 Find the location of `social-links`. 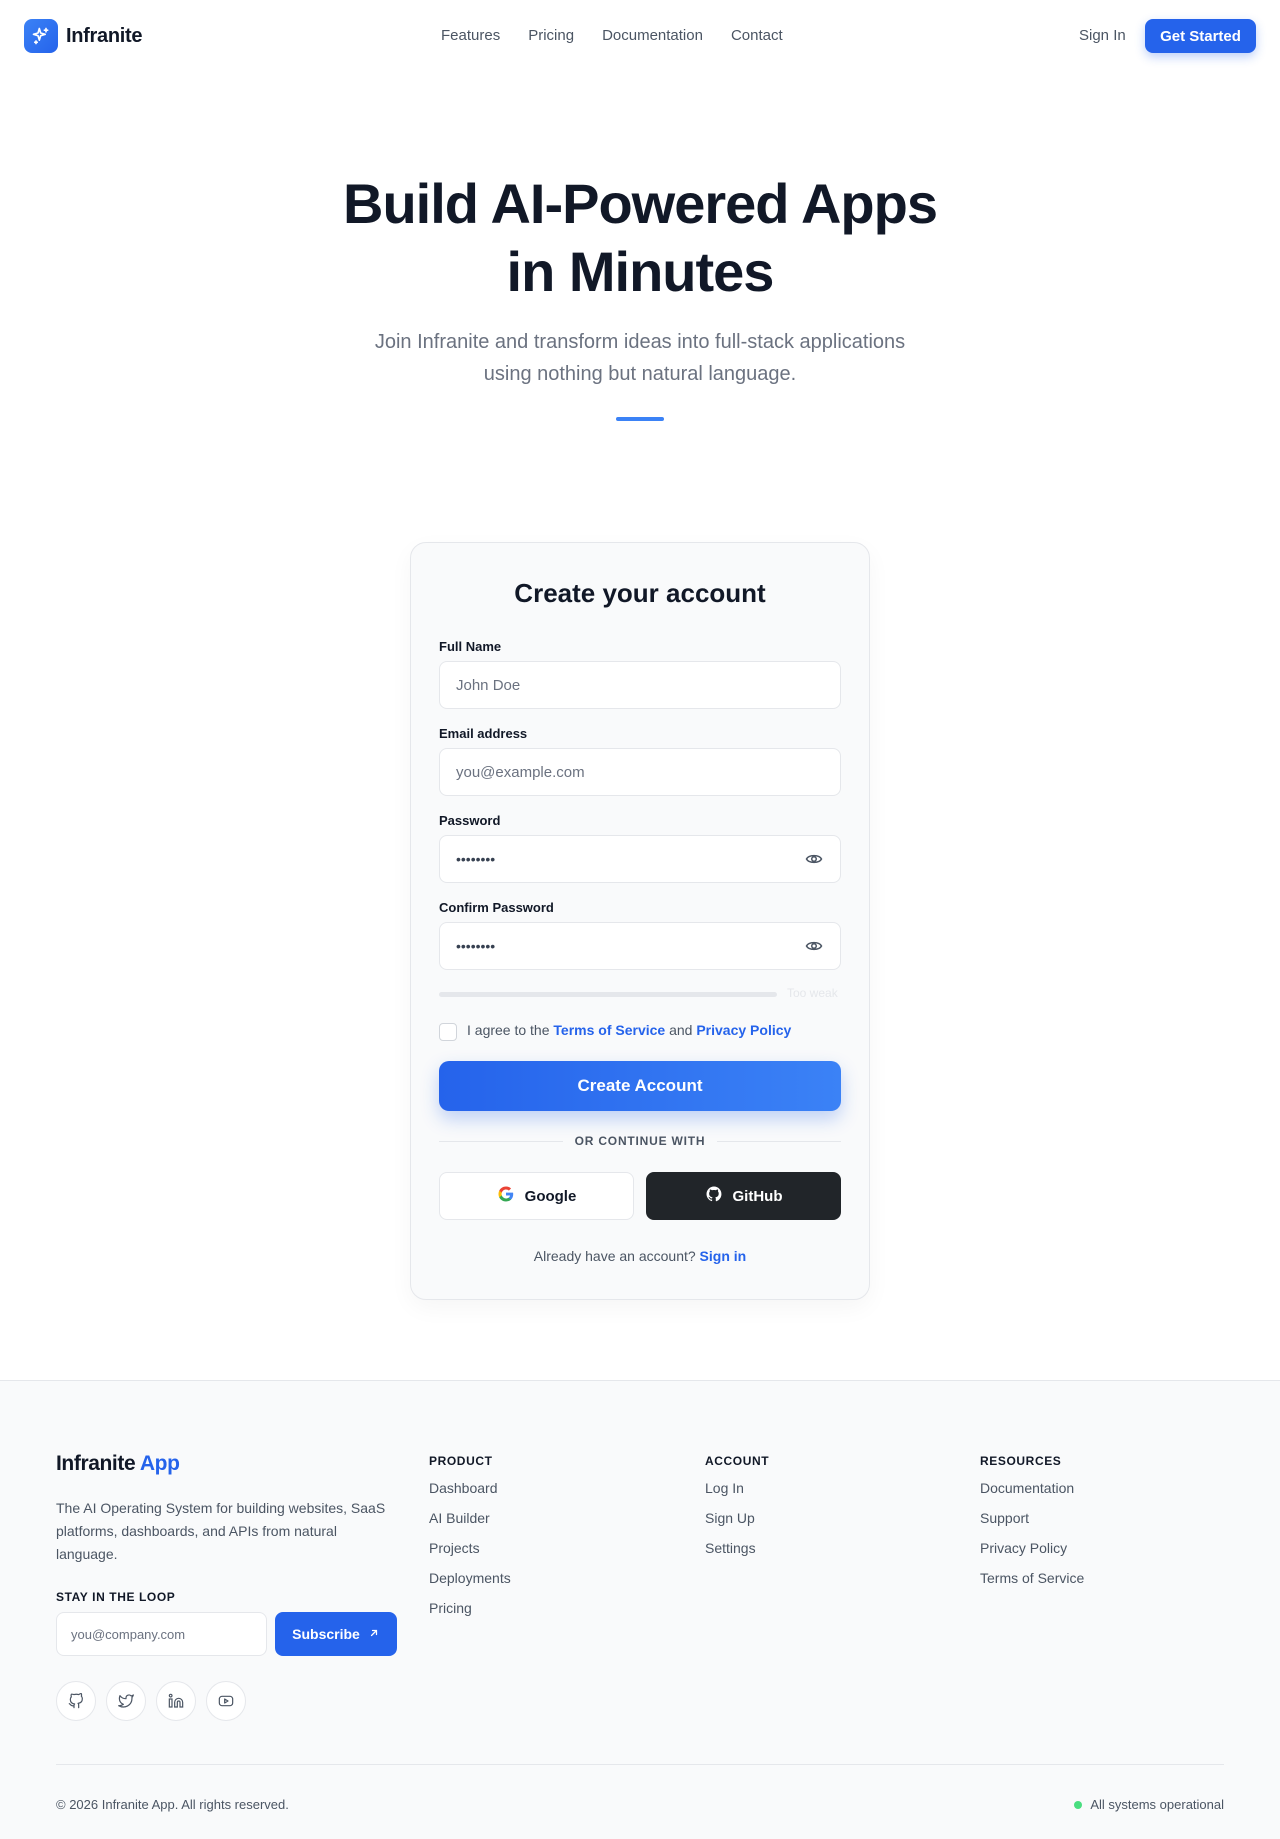

social-links is located at coordinates (151, 1701).